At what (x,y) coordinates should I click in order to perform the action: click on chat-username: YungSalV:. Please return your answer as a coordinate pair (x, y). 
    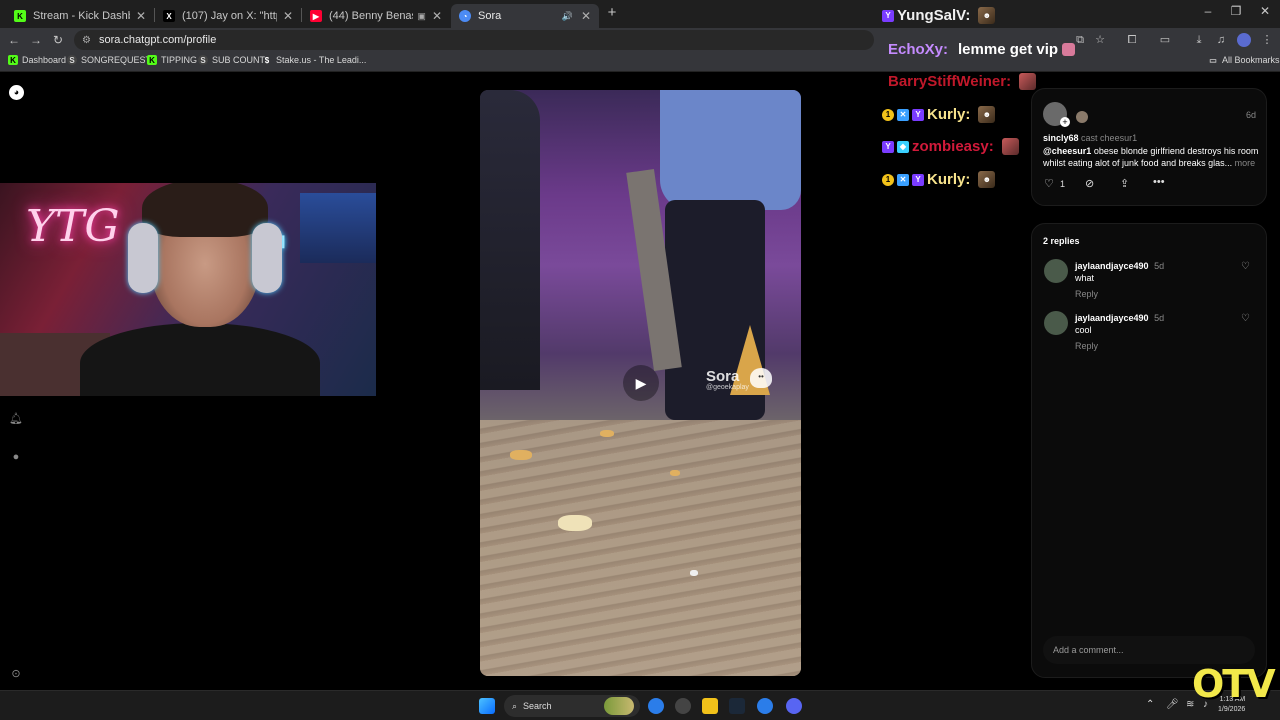
    Looking at the image, I should click on (934, 15).